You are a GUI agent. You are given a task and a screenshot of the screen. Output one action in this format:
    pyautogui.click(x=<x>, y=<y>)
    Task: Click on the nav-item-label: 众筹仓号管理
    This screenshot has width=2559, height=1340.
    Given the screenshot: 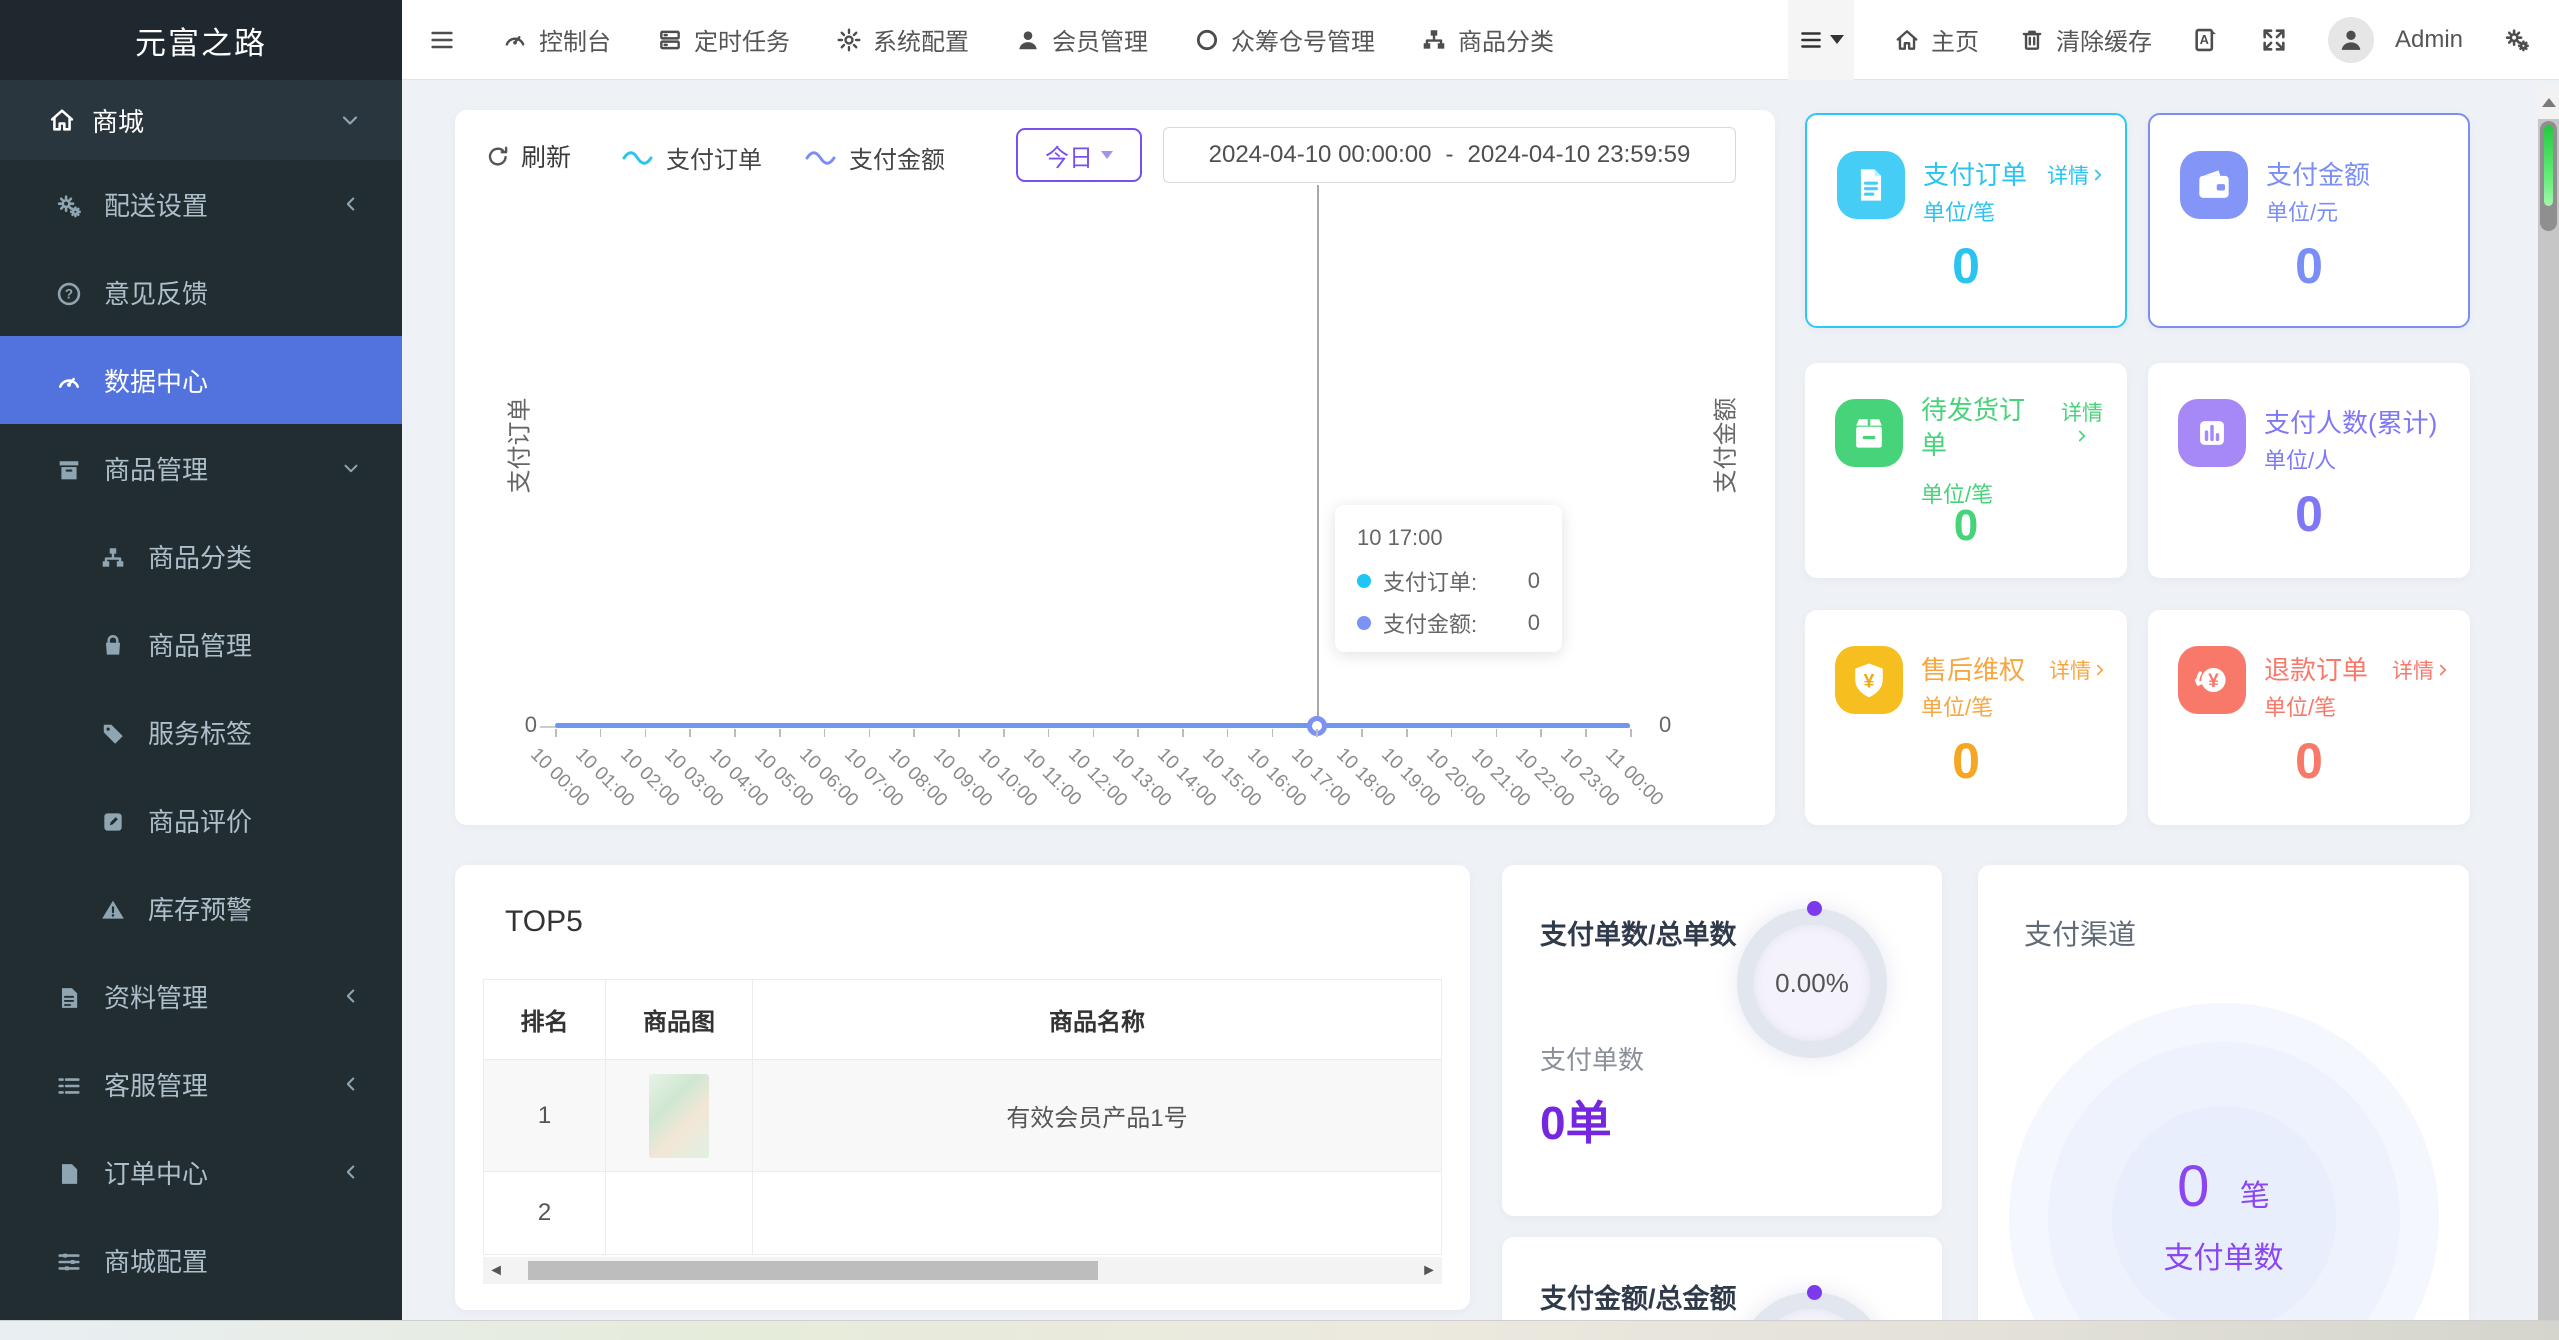 What is the action you would take?
    pyautogui.click(x=1303, y=42)
    